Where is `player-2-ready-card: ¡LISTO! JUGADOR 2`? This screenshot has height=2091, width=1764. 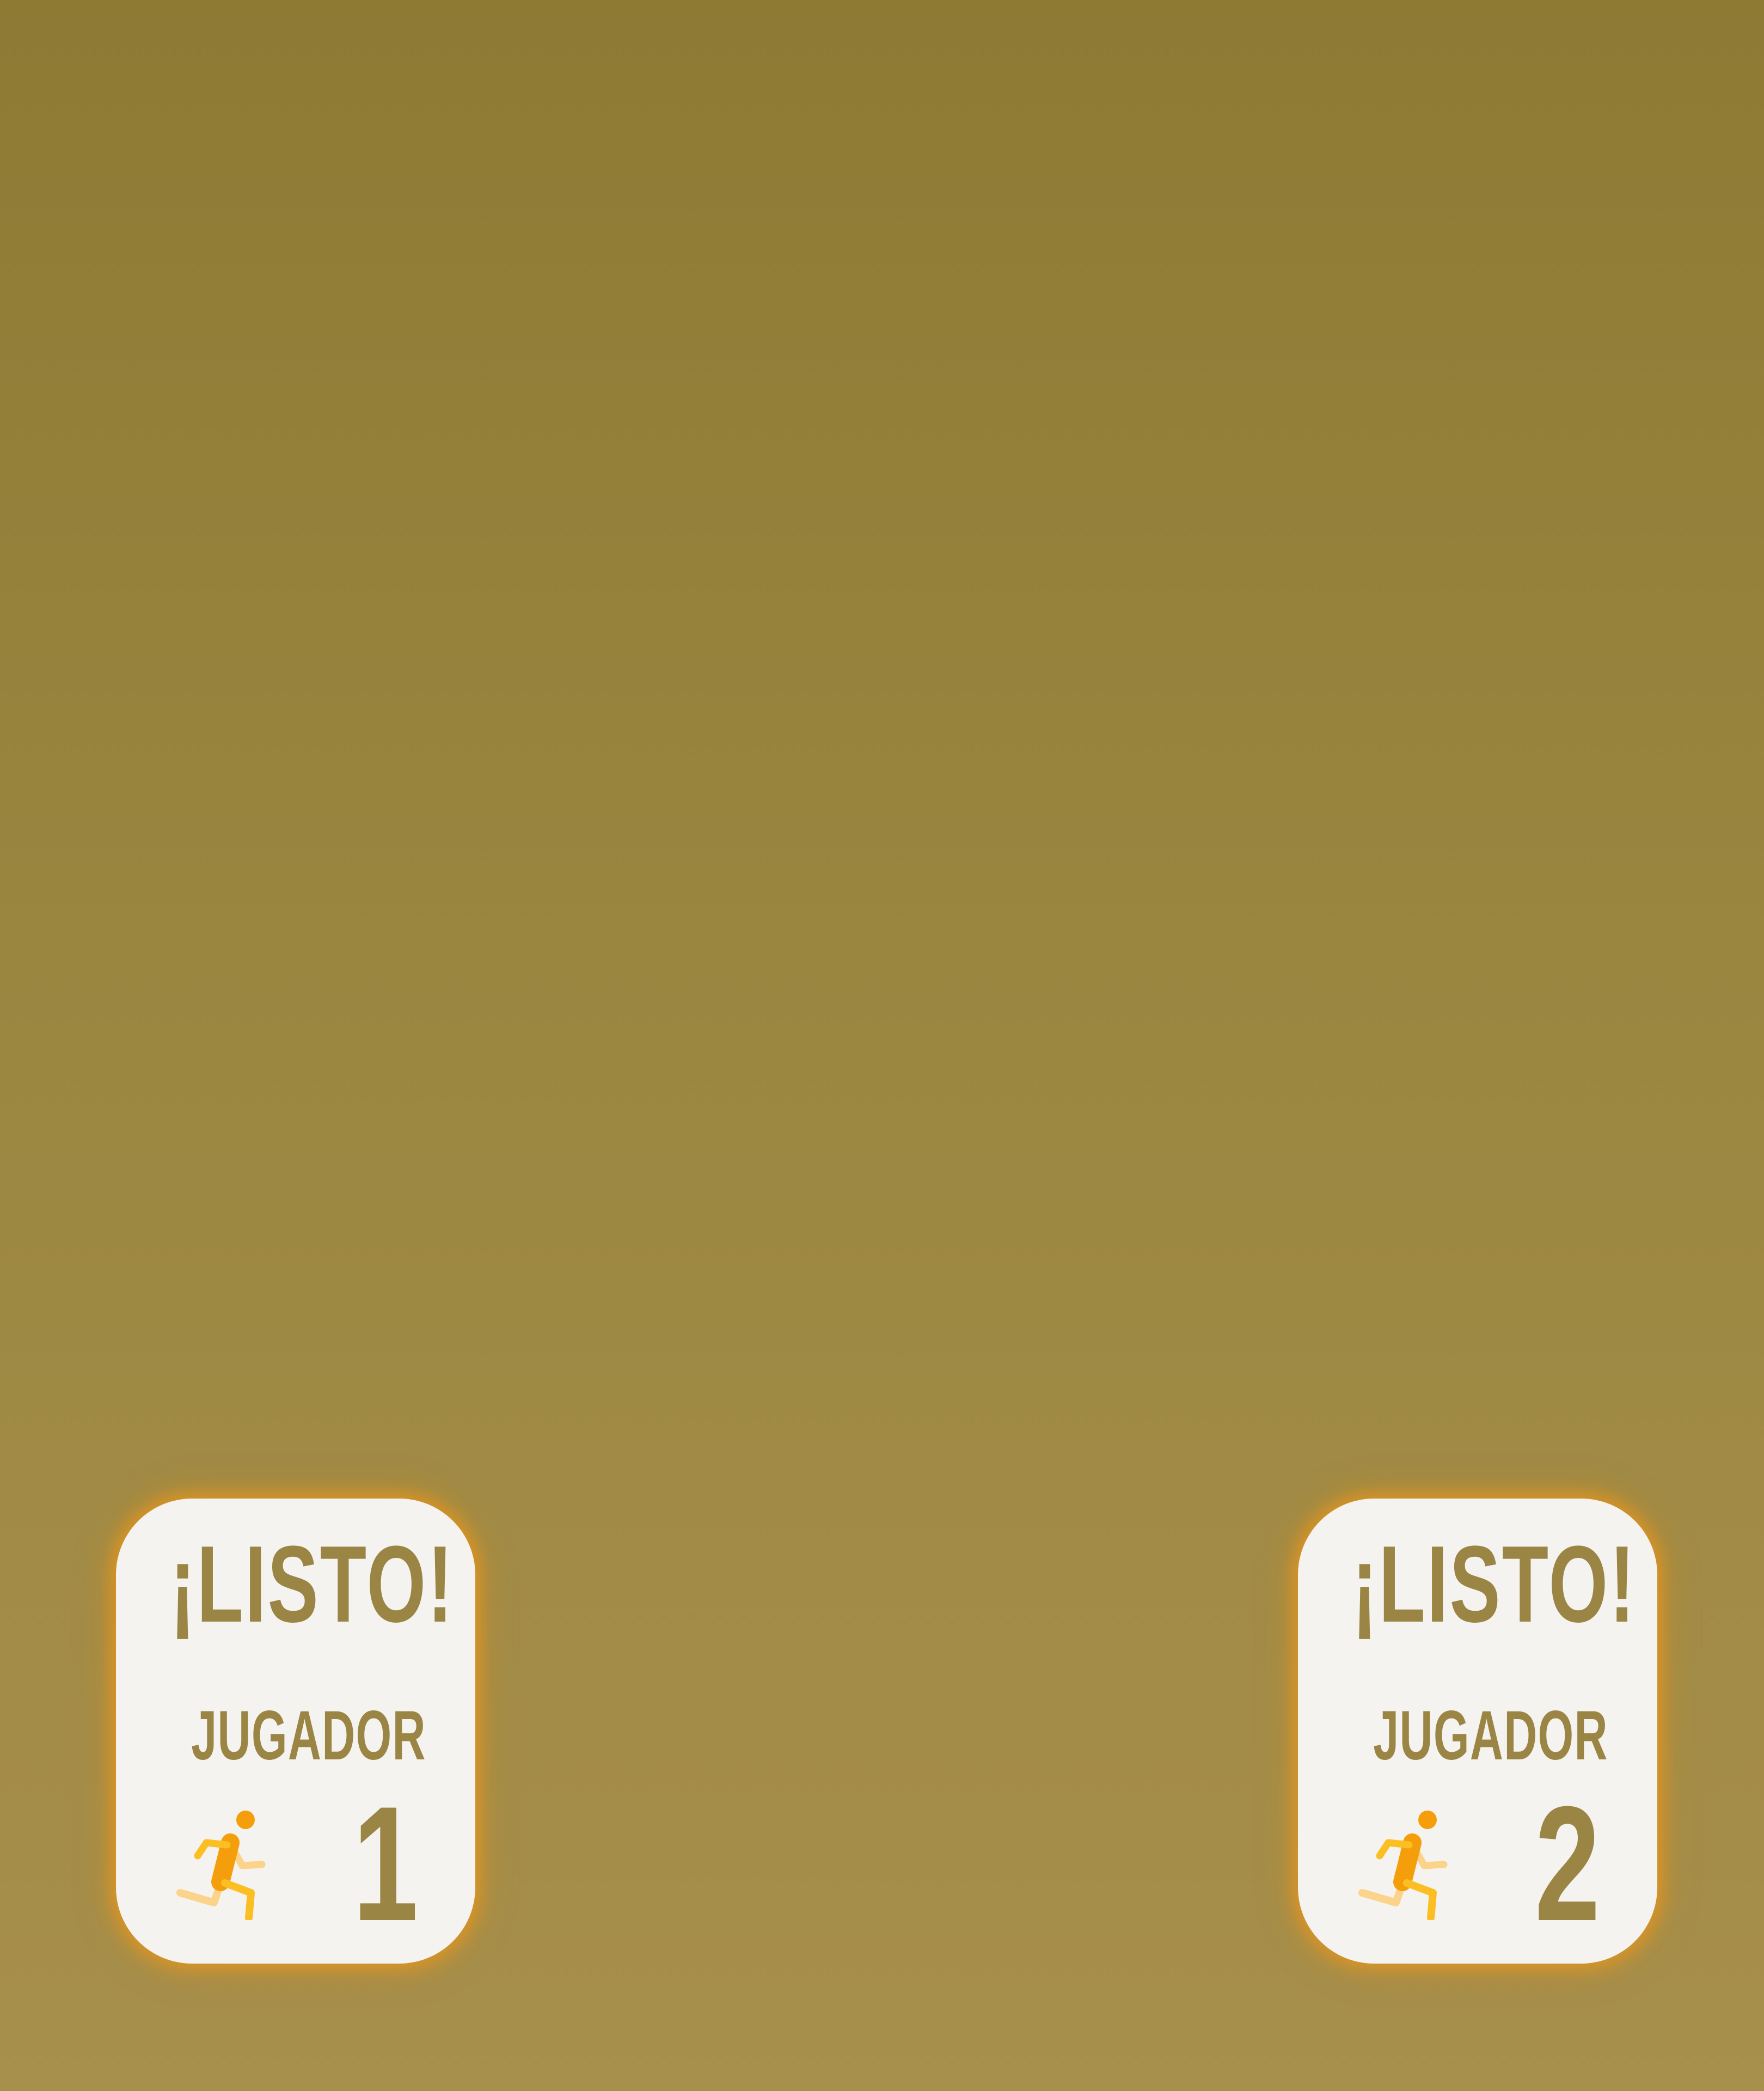
player-2-ready-card: ¡LISTO! JUGADOR 2 is located at coordinates (1477, 1732).